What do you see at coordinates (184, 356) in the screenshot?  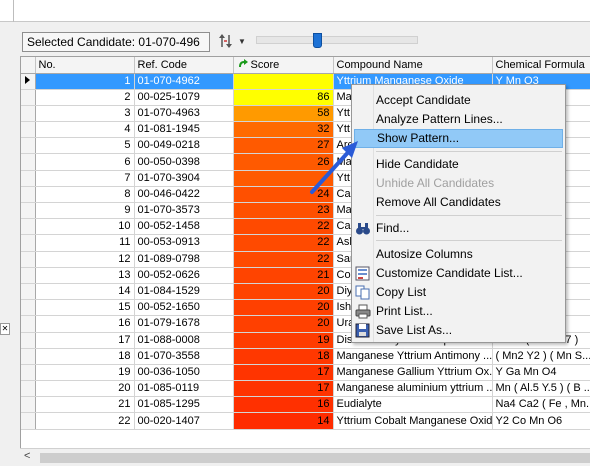 I see `cell-ref-code: 01-070-3558` at bounding box center [184, 356].